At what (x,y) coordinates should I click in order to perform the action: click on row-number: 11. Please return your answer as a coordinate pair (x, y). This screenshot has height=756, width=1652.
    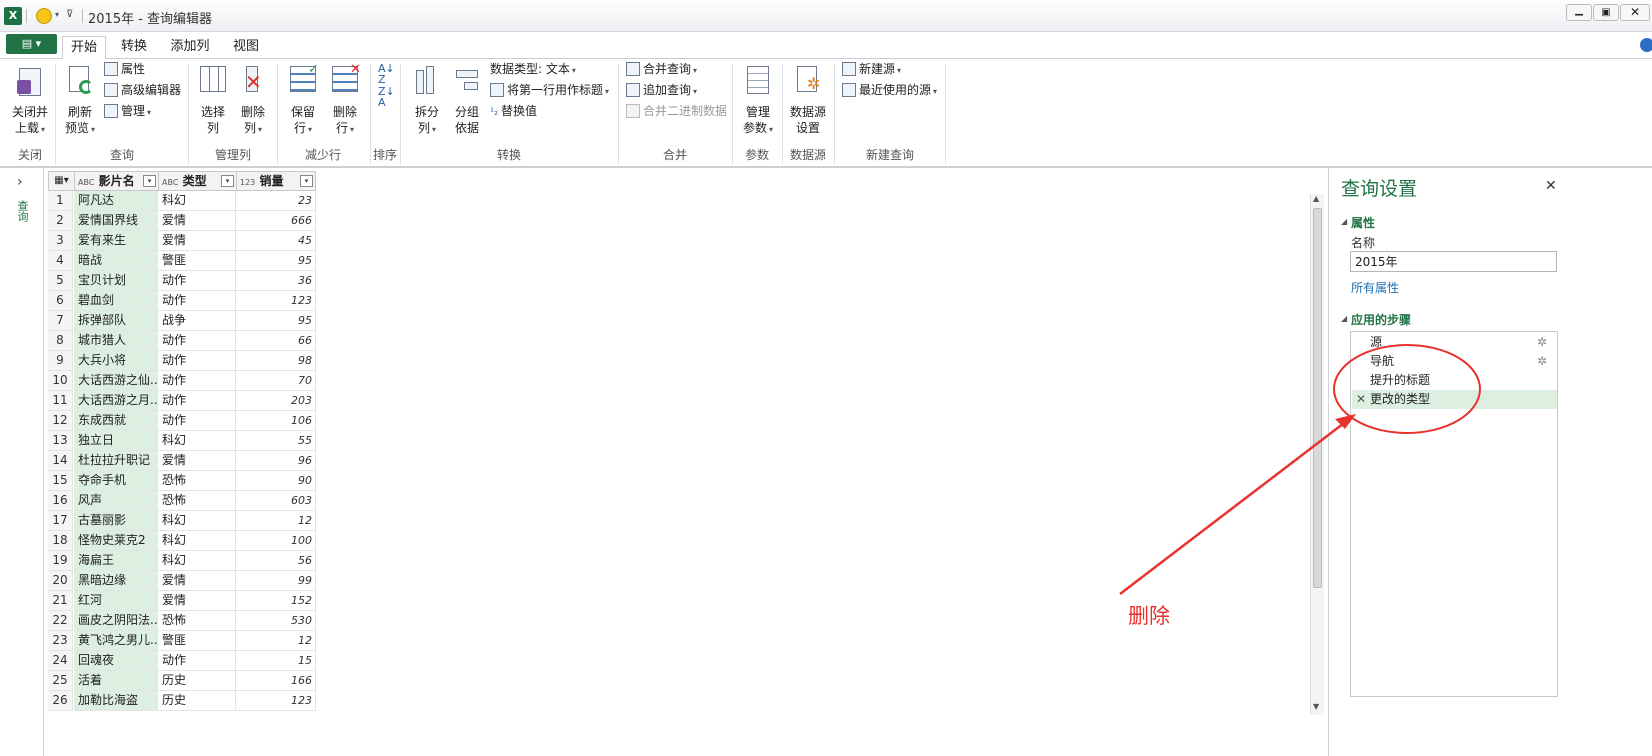
    Looking at the image, I should click on (60, 401).